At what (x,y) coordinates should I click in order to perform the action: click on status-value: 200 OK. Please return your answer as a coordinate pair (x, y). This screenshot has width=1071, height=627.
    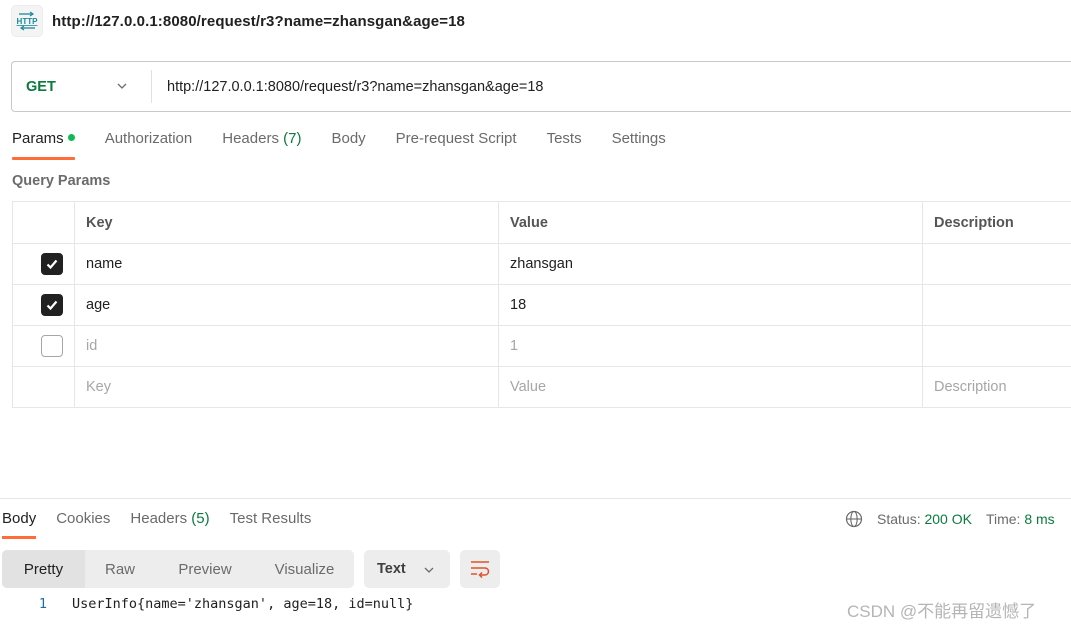
    Looking at the image, I should click on (947, 519).